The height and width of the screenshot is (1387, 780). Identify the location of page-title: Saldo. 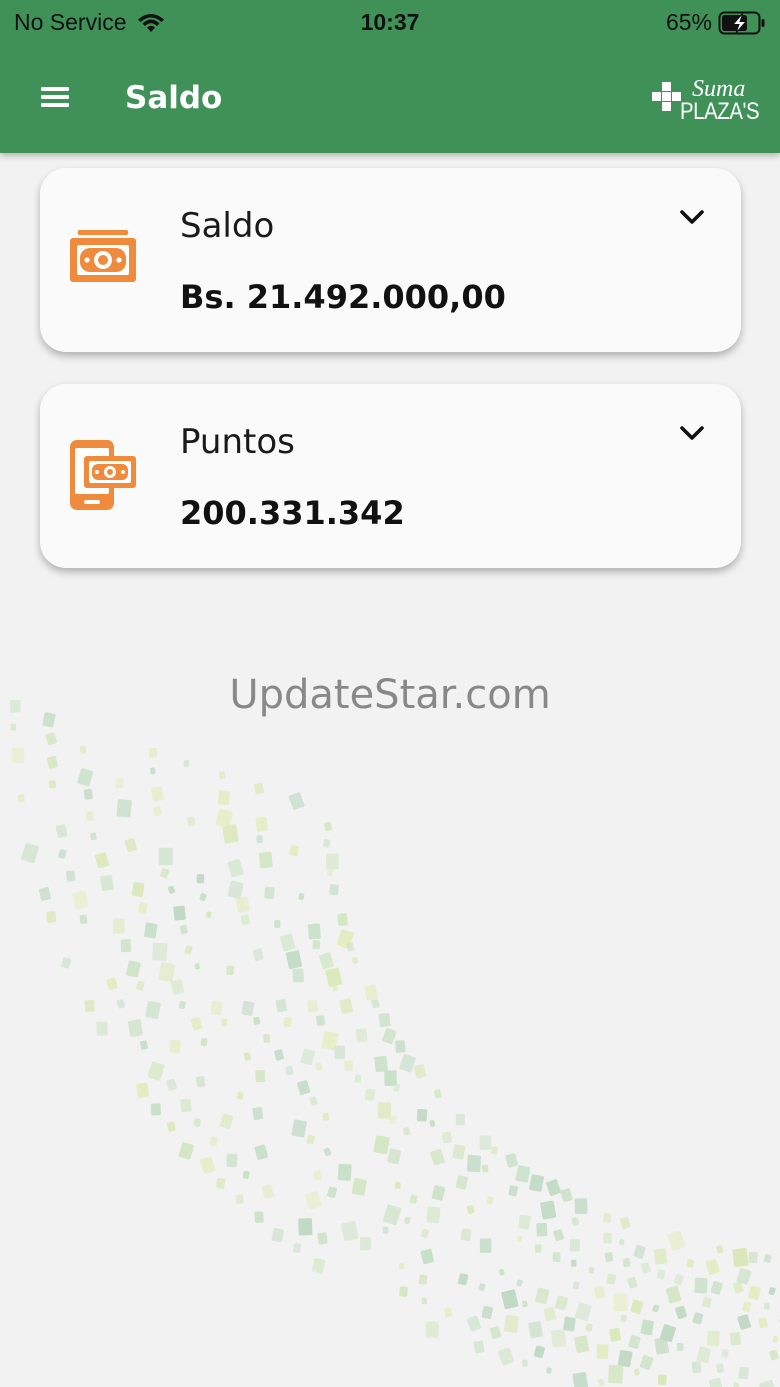
(174, 98).